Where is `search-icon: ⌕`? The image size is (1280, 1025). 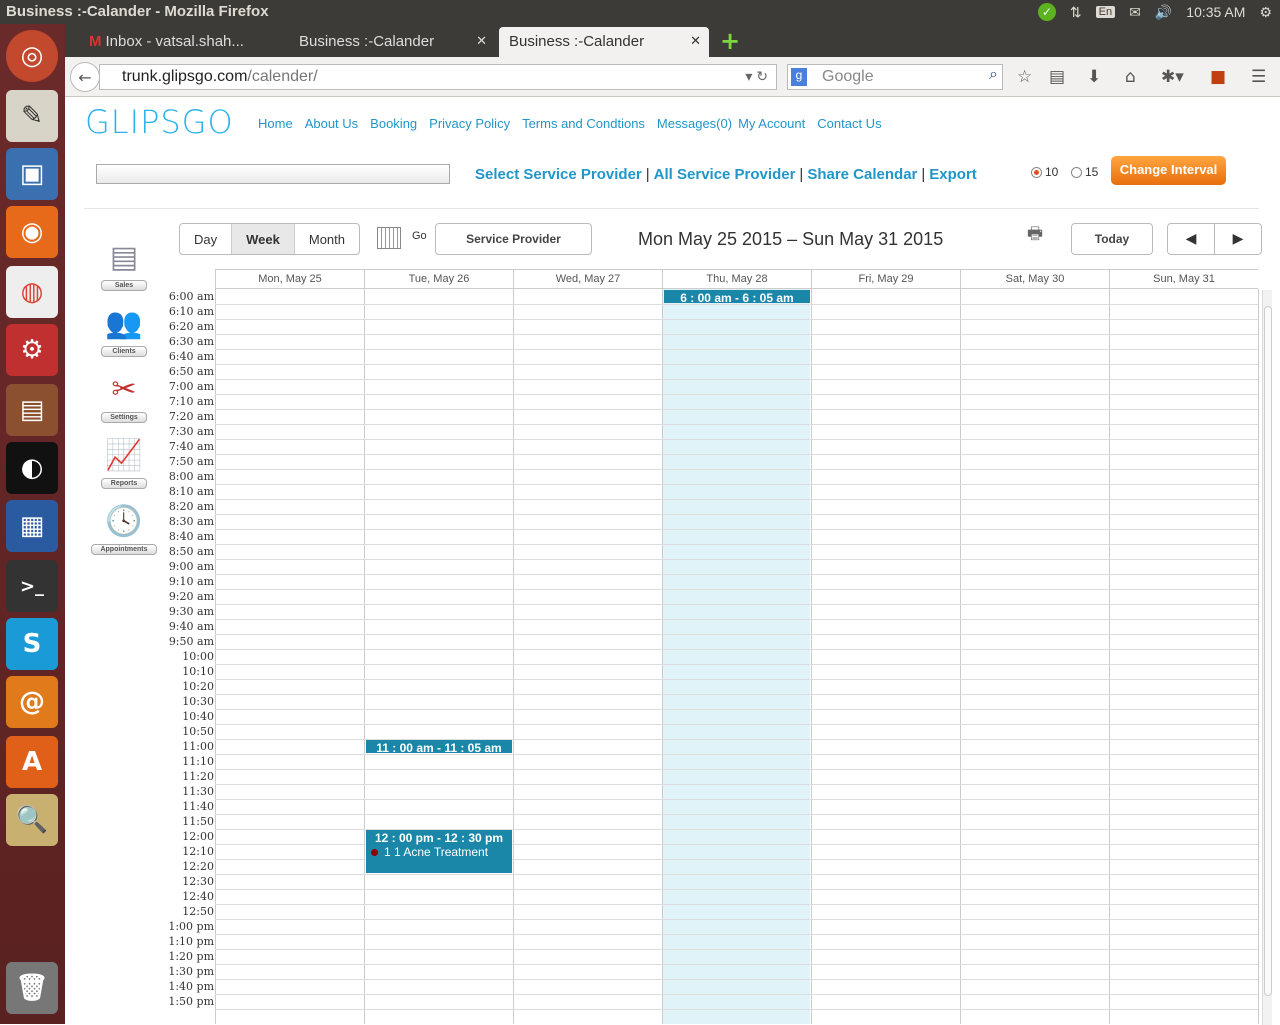
search-icon: ⌕ is located at coordinates (993, 75).